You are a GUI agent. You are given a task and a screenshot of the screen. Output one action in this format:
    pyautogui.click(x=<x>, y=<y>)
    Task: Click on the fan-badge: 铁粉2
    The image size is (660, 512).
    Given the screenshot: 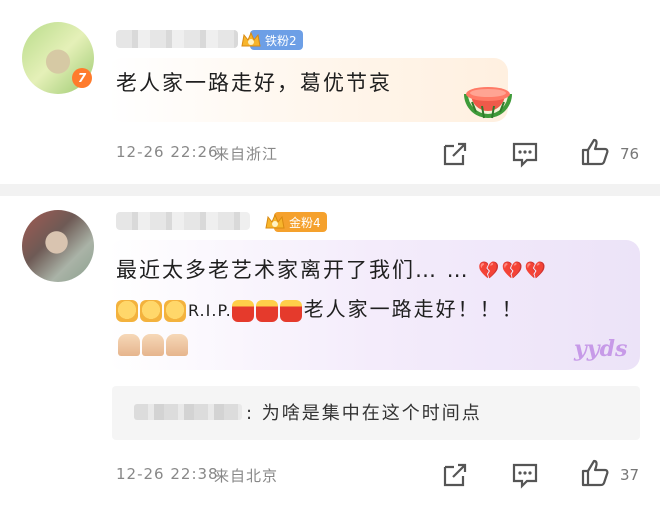 What is the action you would take?
    pyautogui.click(x=272, y=40)
    